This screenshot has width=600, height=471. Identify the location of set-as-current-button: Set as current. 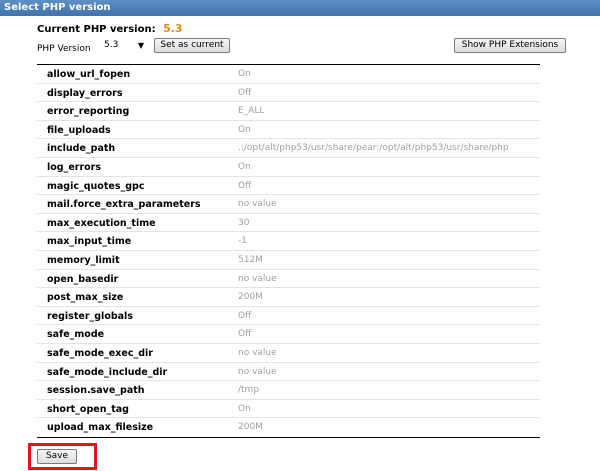
(192, 45).